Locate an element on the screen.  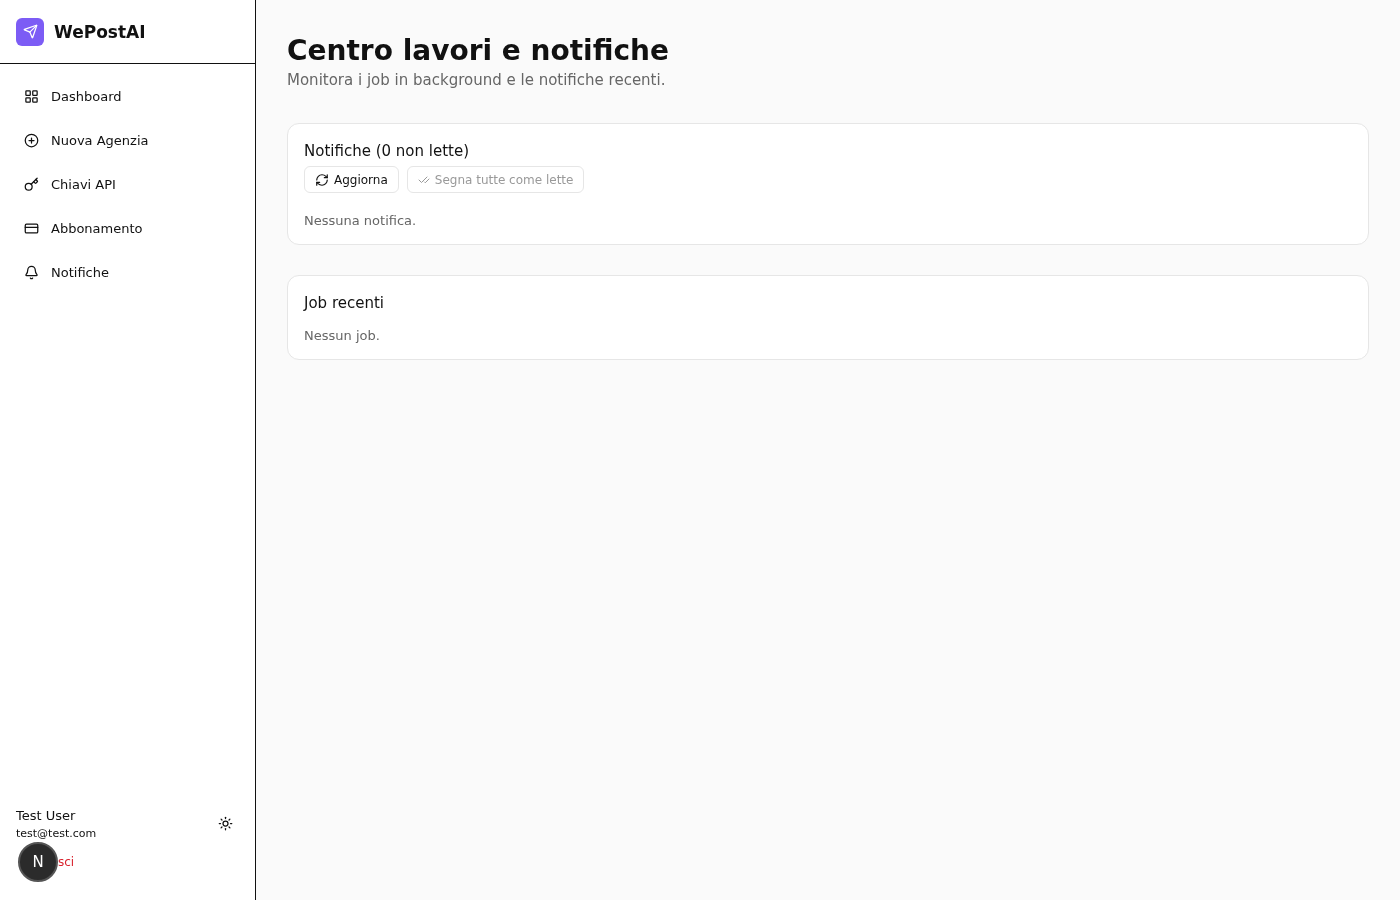
credit-card-icon is located at coordinates (31, 228).